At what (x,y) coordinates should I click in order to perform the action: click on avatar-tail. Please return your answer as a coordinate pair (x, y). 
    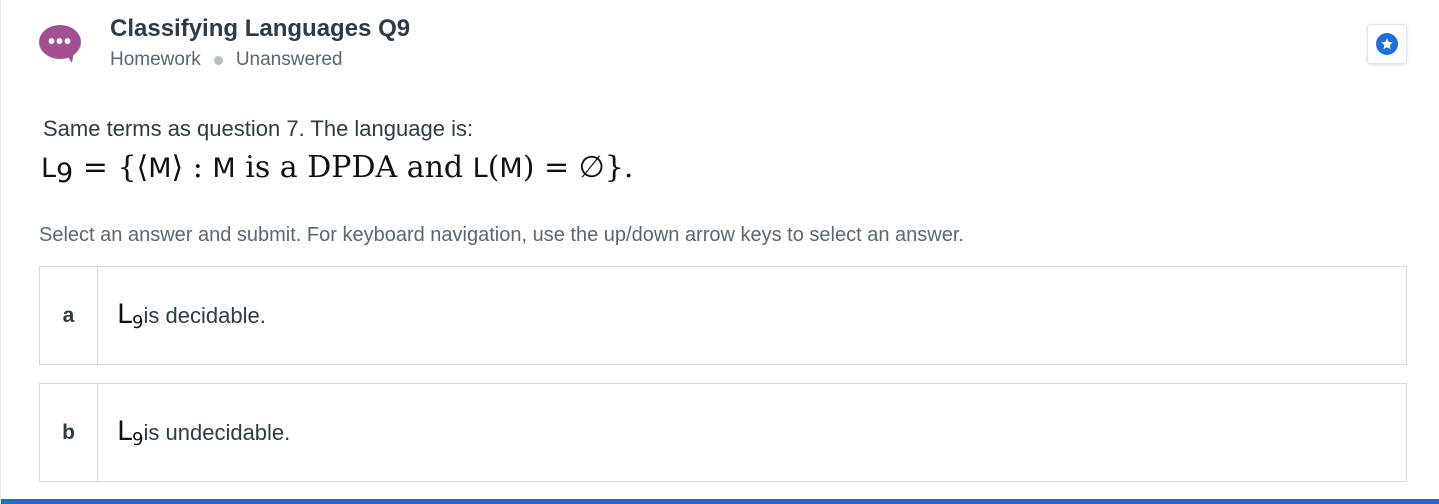
    Looking at the image, I should click on (68, 57).